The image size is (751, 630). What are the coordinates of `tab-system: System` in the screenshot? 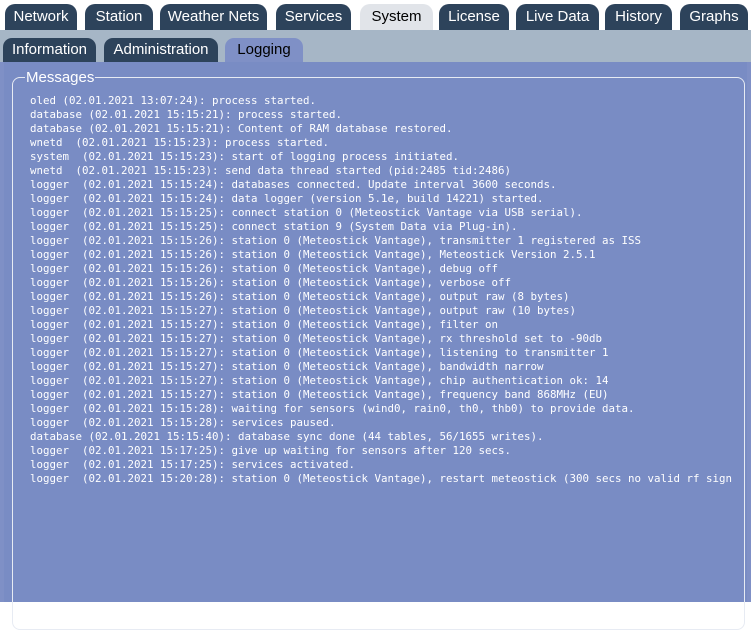 It's located at (396, 17).